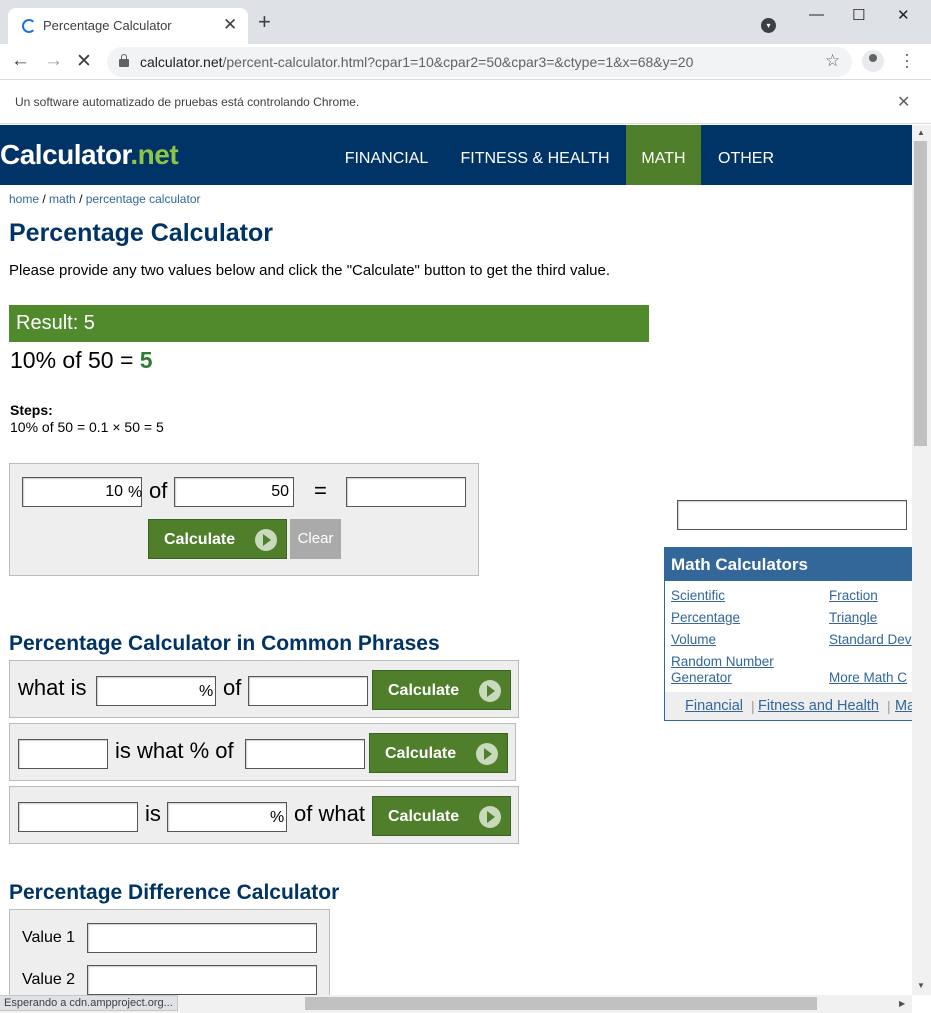 The width and height of the screenshot is (931, 1013). I want to click on footer-link-fitness: Fitness and Health, so click(818, 706).